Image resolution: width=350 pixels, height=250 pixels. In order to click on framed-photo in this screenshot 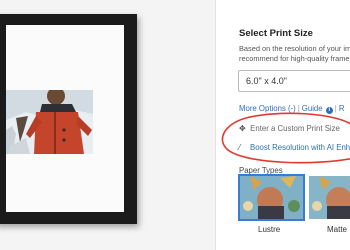, I will do `click(49, 122)`.